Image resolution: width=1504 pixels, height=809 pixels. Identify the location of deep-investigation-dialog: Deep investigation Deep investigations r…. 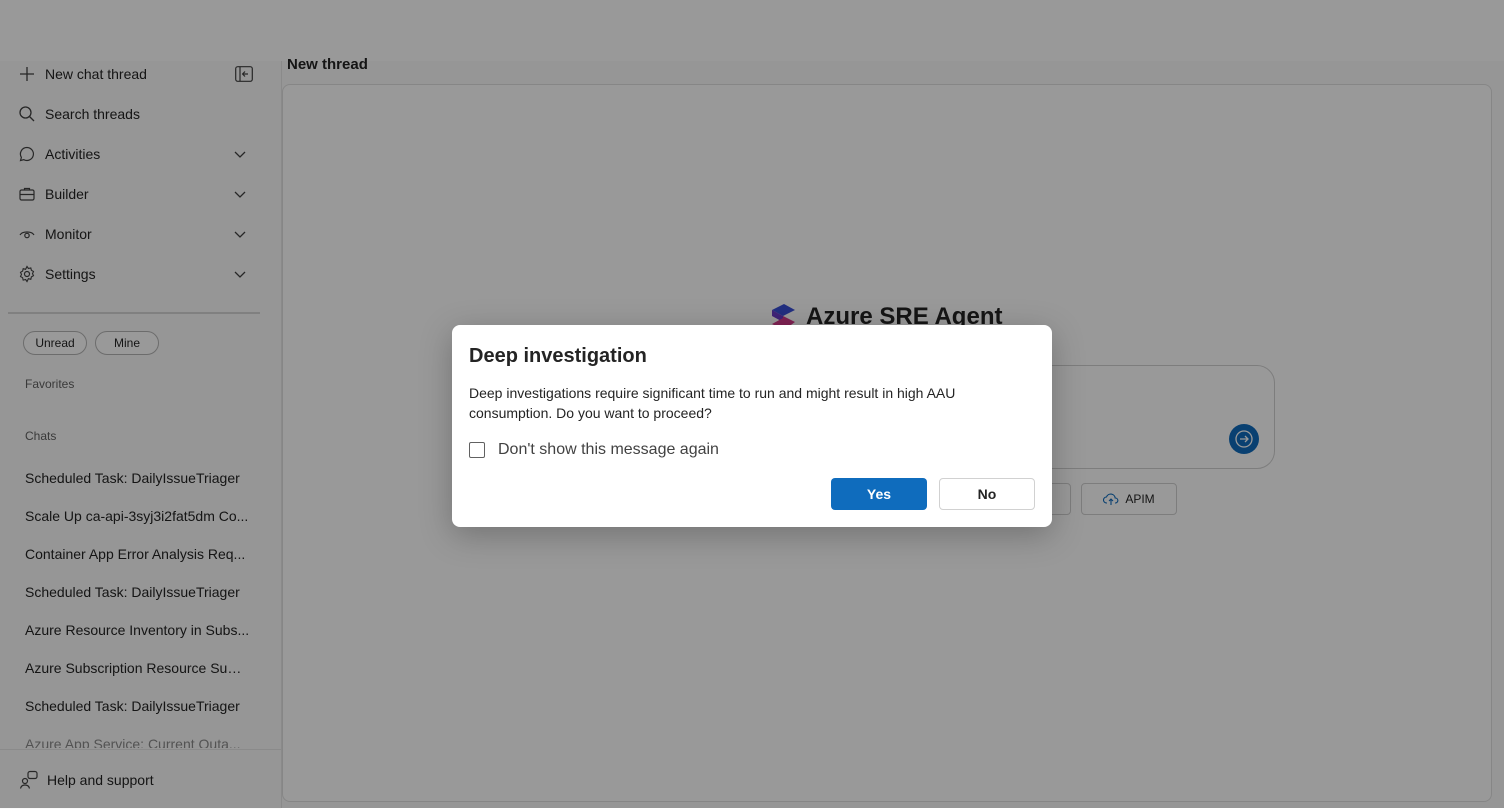
(752, 426).